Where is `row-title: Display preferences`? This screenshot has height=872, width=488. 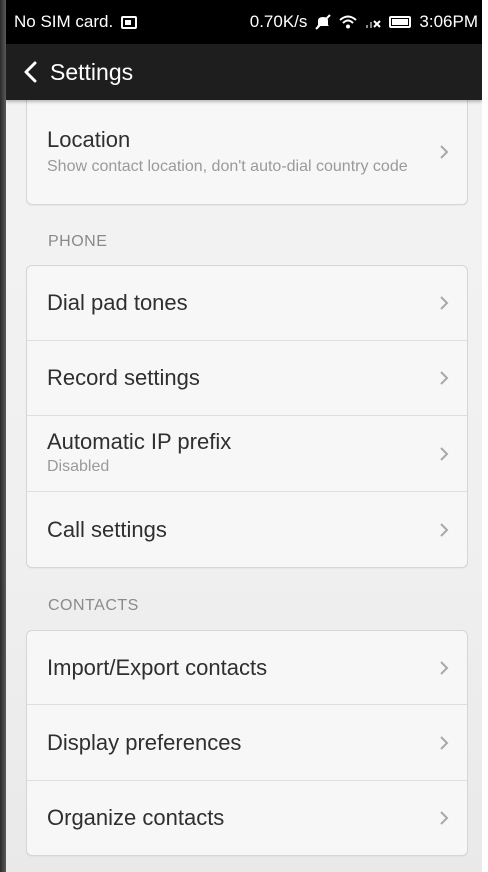
row-title: Display preferences is located at coordinates (144, 742).